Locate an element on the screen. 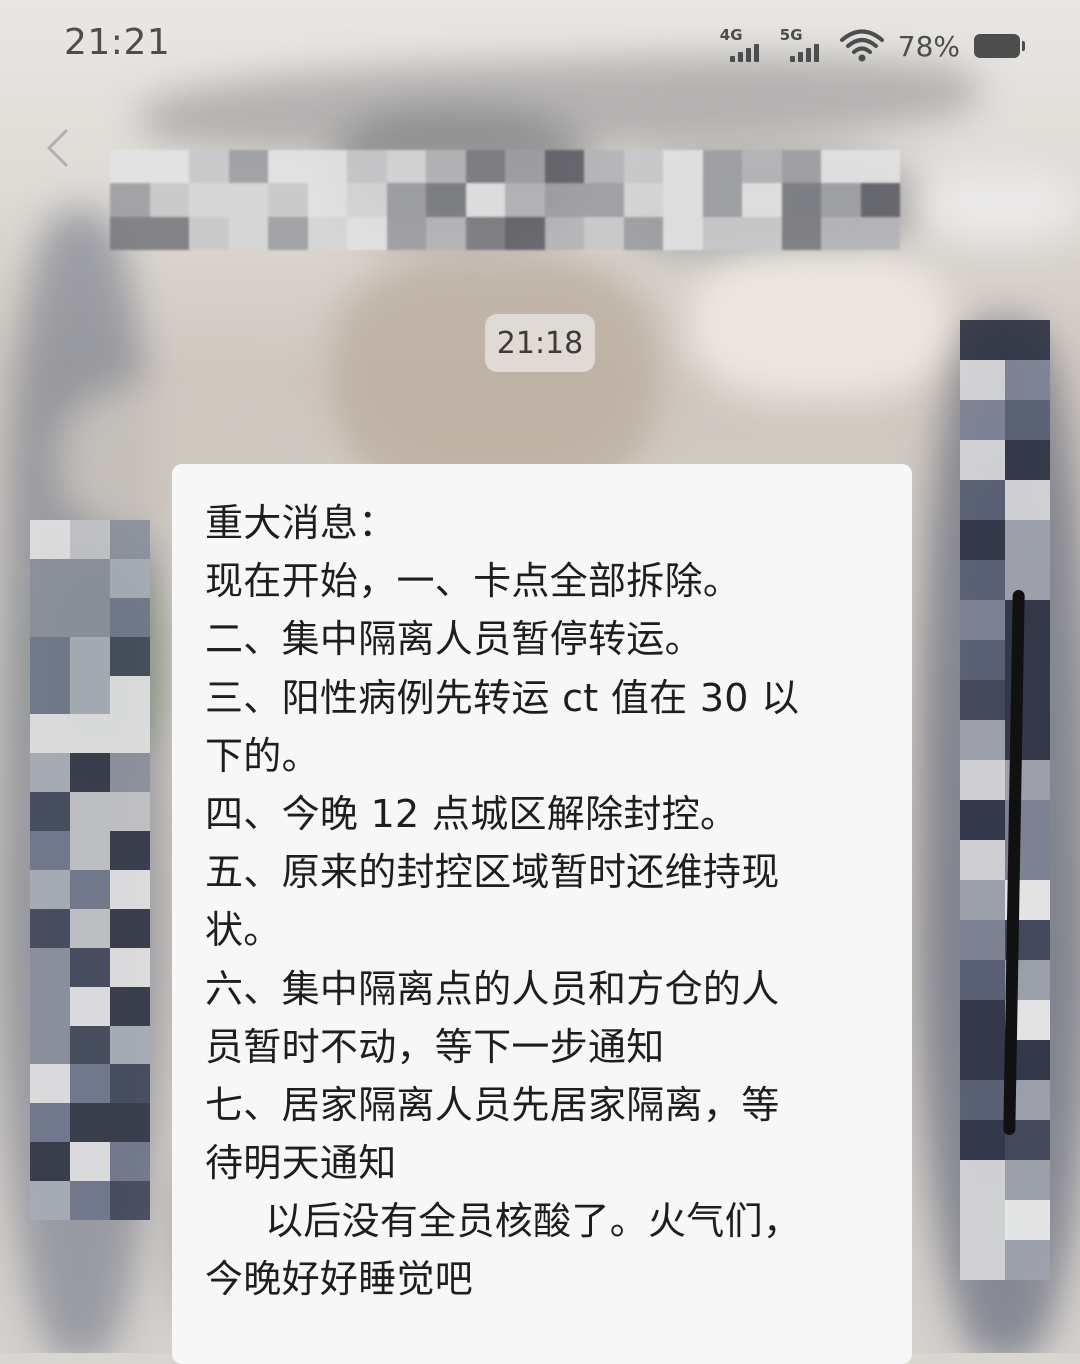  message-line: 以后没有全员核酸了。火气们， is located at coordinates (533, 1221).